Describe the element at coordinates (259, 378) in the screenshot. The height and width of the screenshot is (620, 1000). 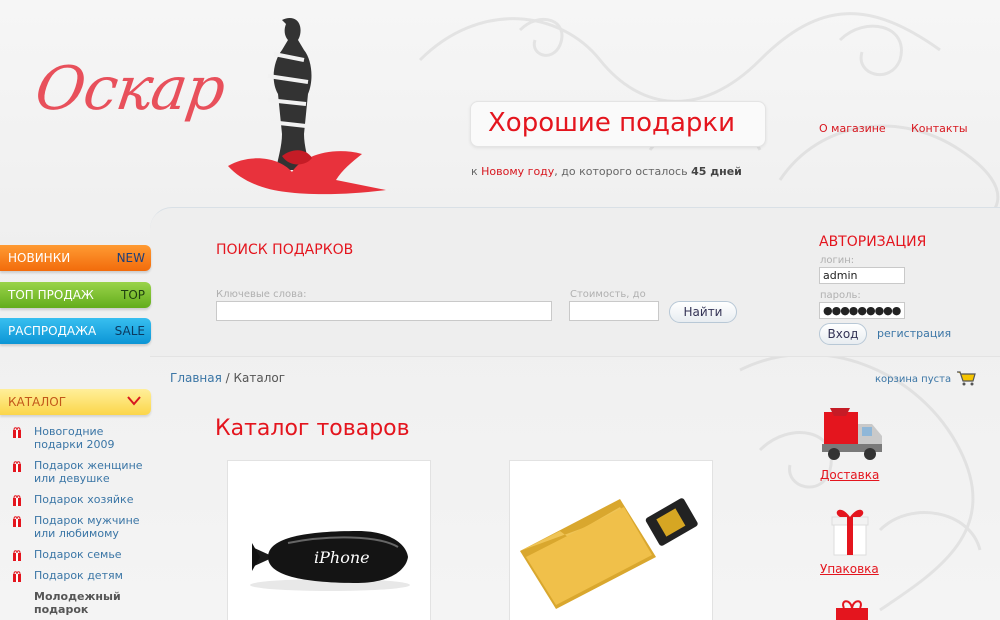
I see `breadcrumb-current: Каталог` at that location.